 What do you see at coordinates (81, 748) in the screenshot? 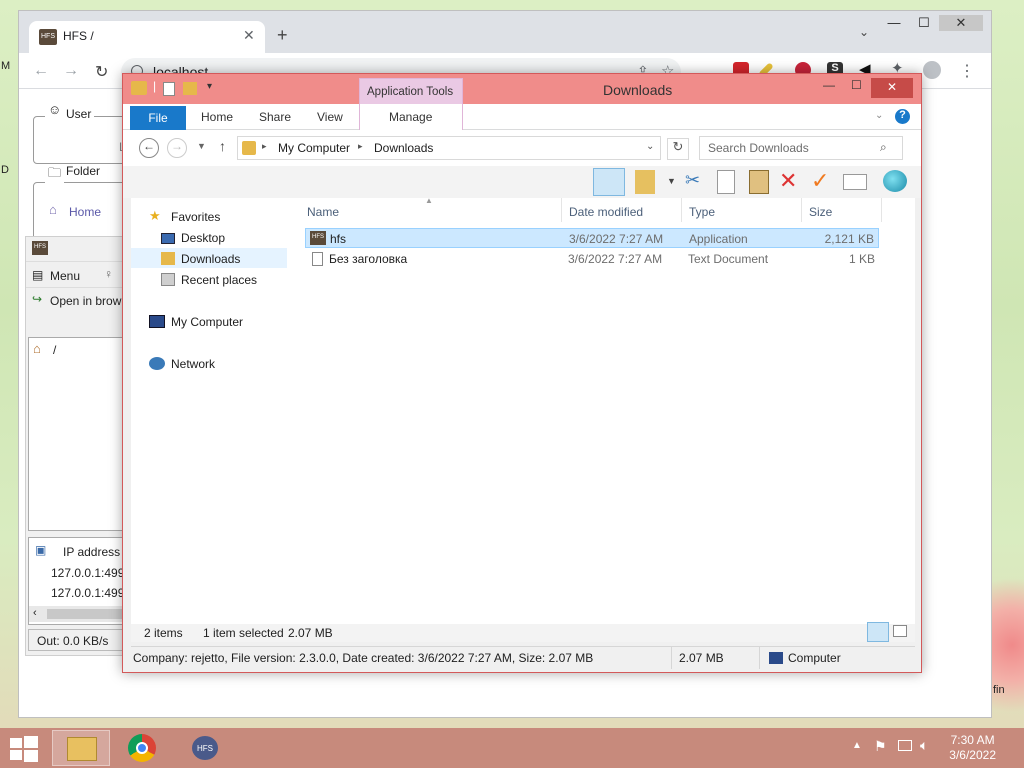
I see `file-explorer-taskbar-button` at bounding box center [81, 748].